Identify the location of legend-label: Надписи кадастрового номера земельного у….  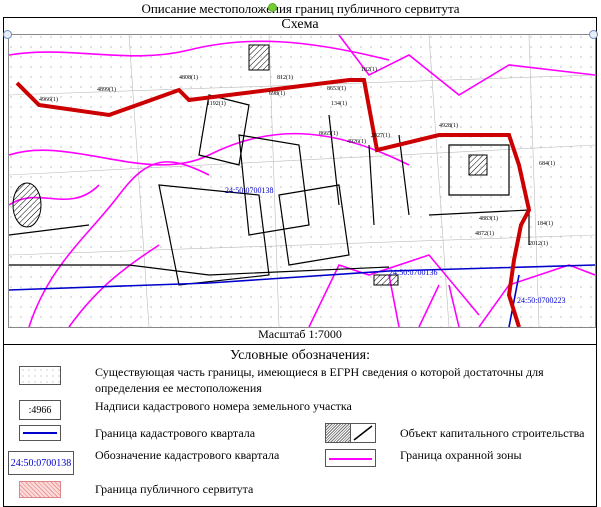
(223, 406).